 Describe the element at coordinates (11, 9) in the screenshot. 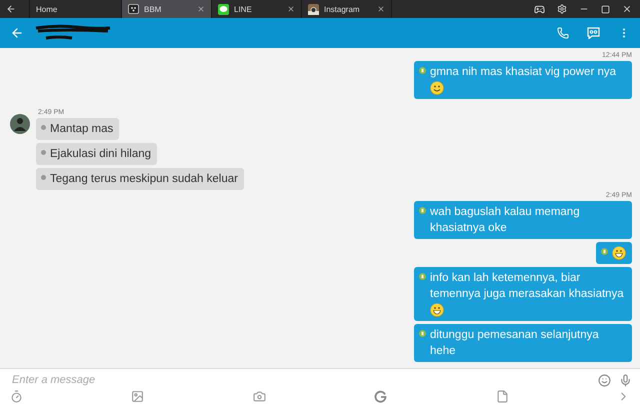

I see `back-arrow-icon` at that location.